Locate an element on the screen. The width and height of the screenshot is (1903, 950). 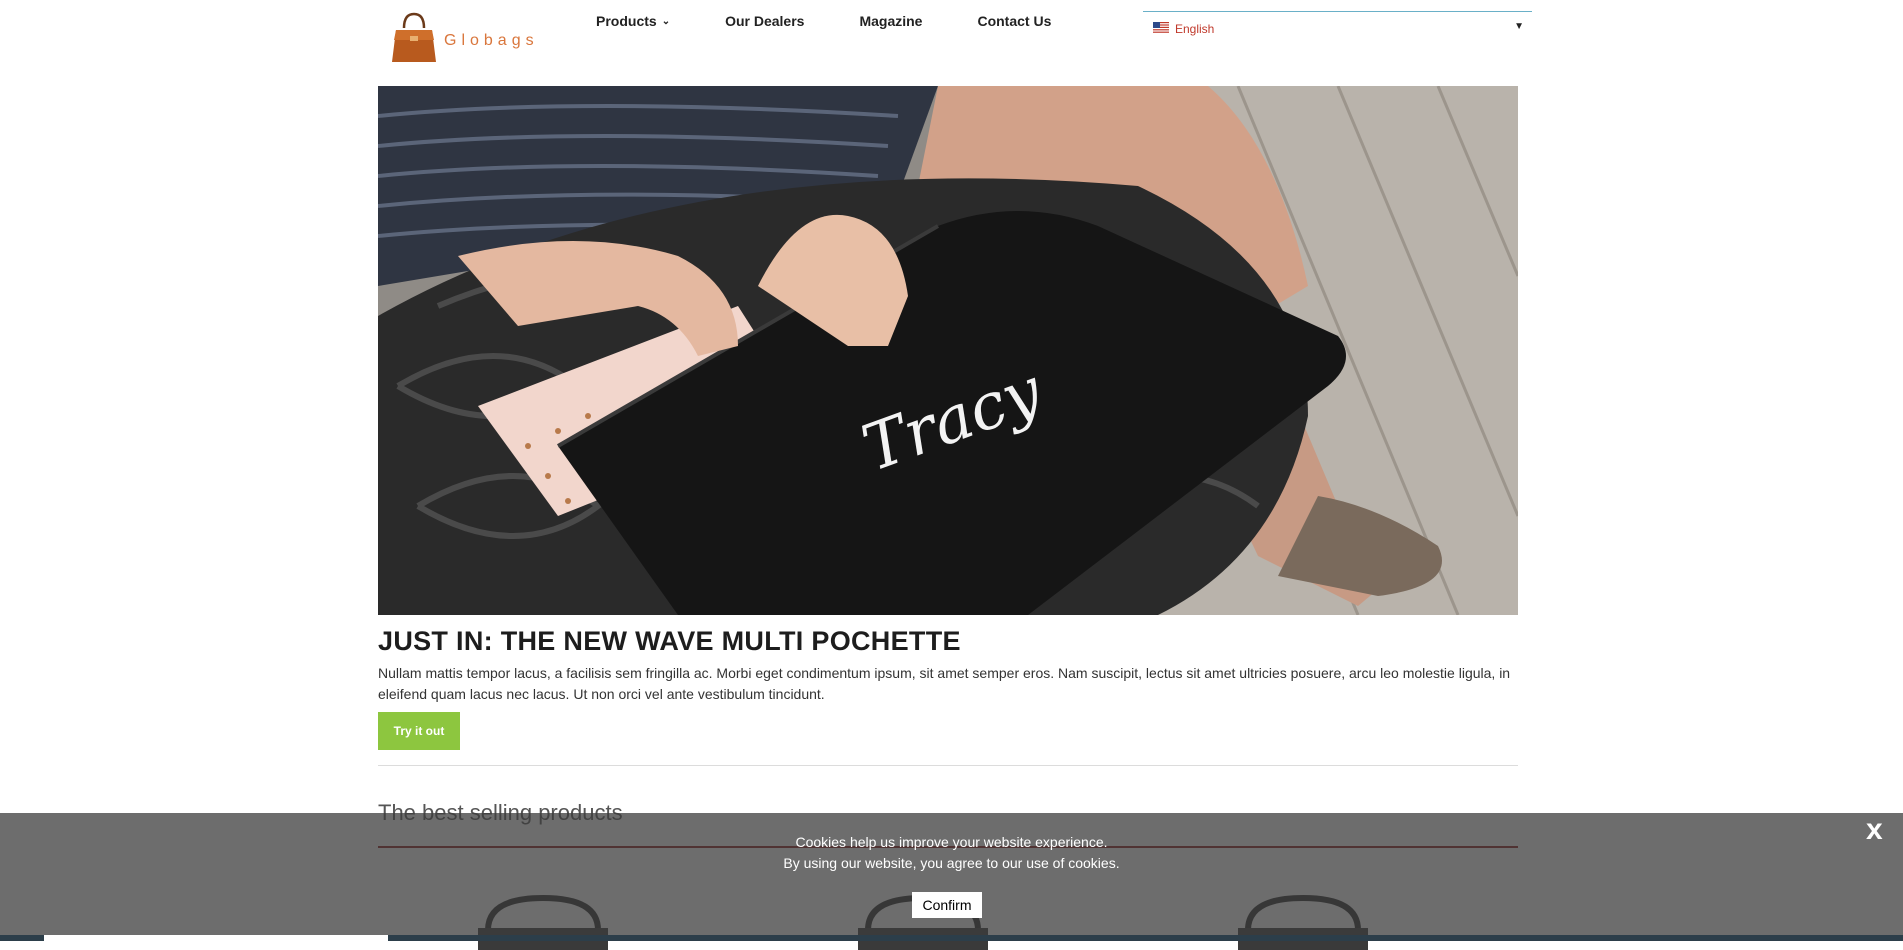
close-icon: x is located at coordinates (1874, 830).